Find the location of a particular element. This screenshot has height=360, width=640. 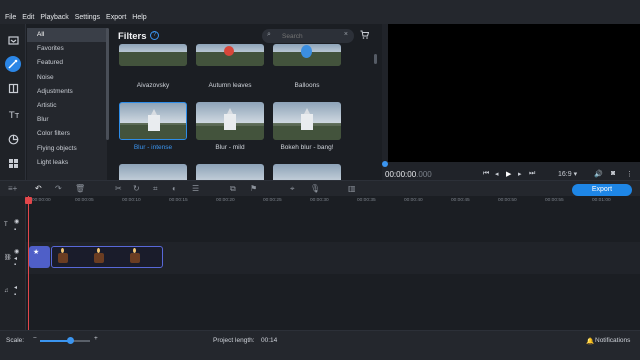

video-clip is located at coordinates (107, 257).